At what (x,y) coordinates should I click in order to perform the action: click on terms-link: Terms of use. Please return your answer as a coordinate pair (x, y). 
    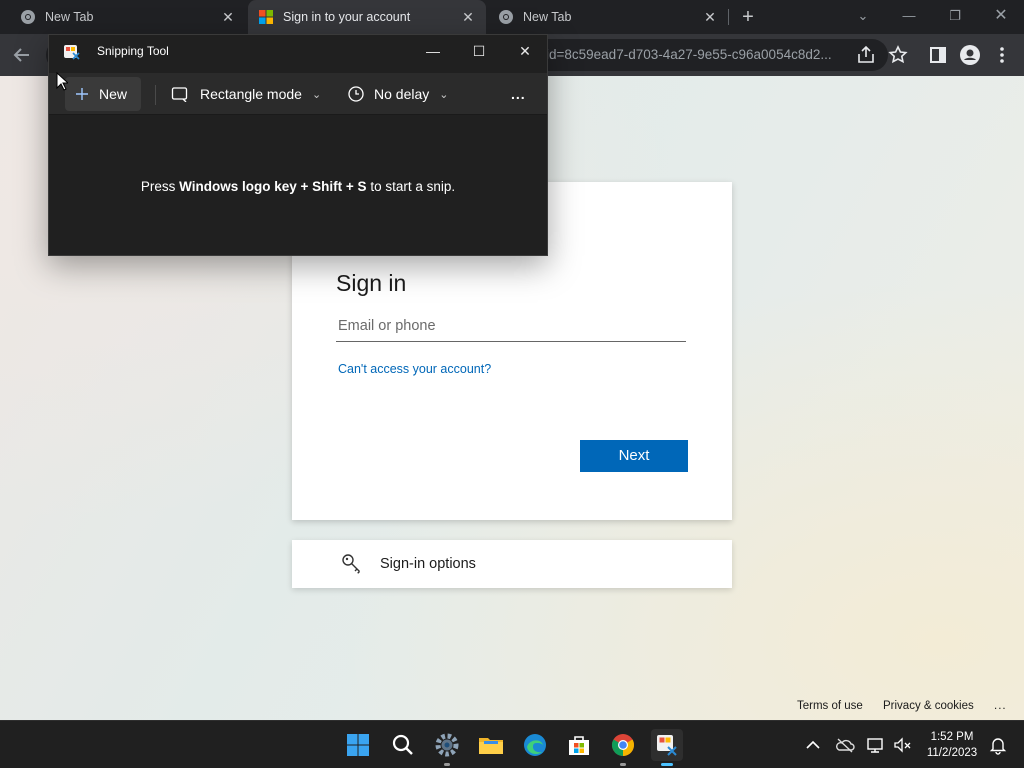
    Looking at the image, I should click on (830, 706).